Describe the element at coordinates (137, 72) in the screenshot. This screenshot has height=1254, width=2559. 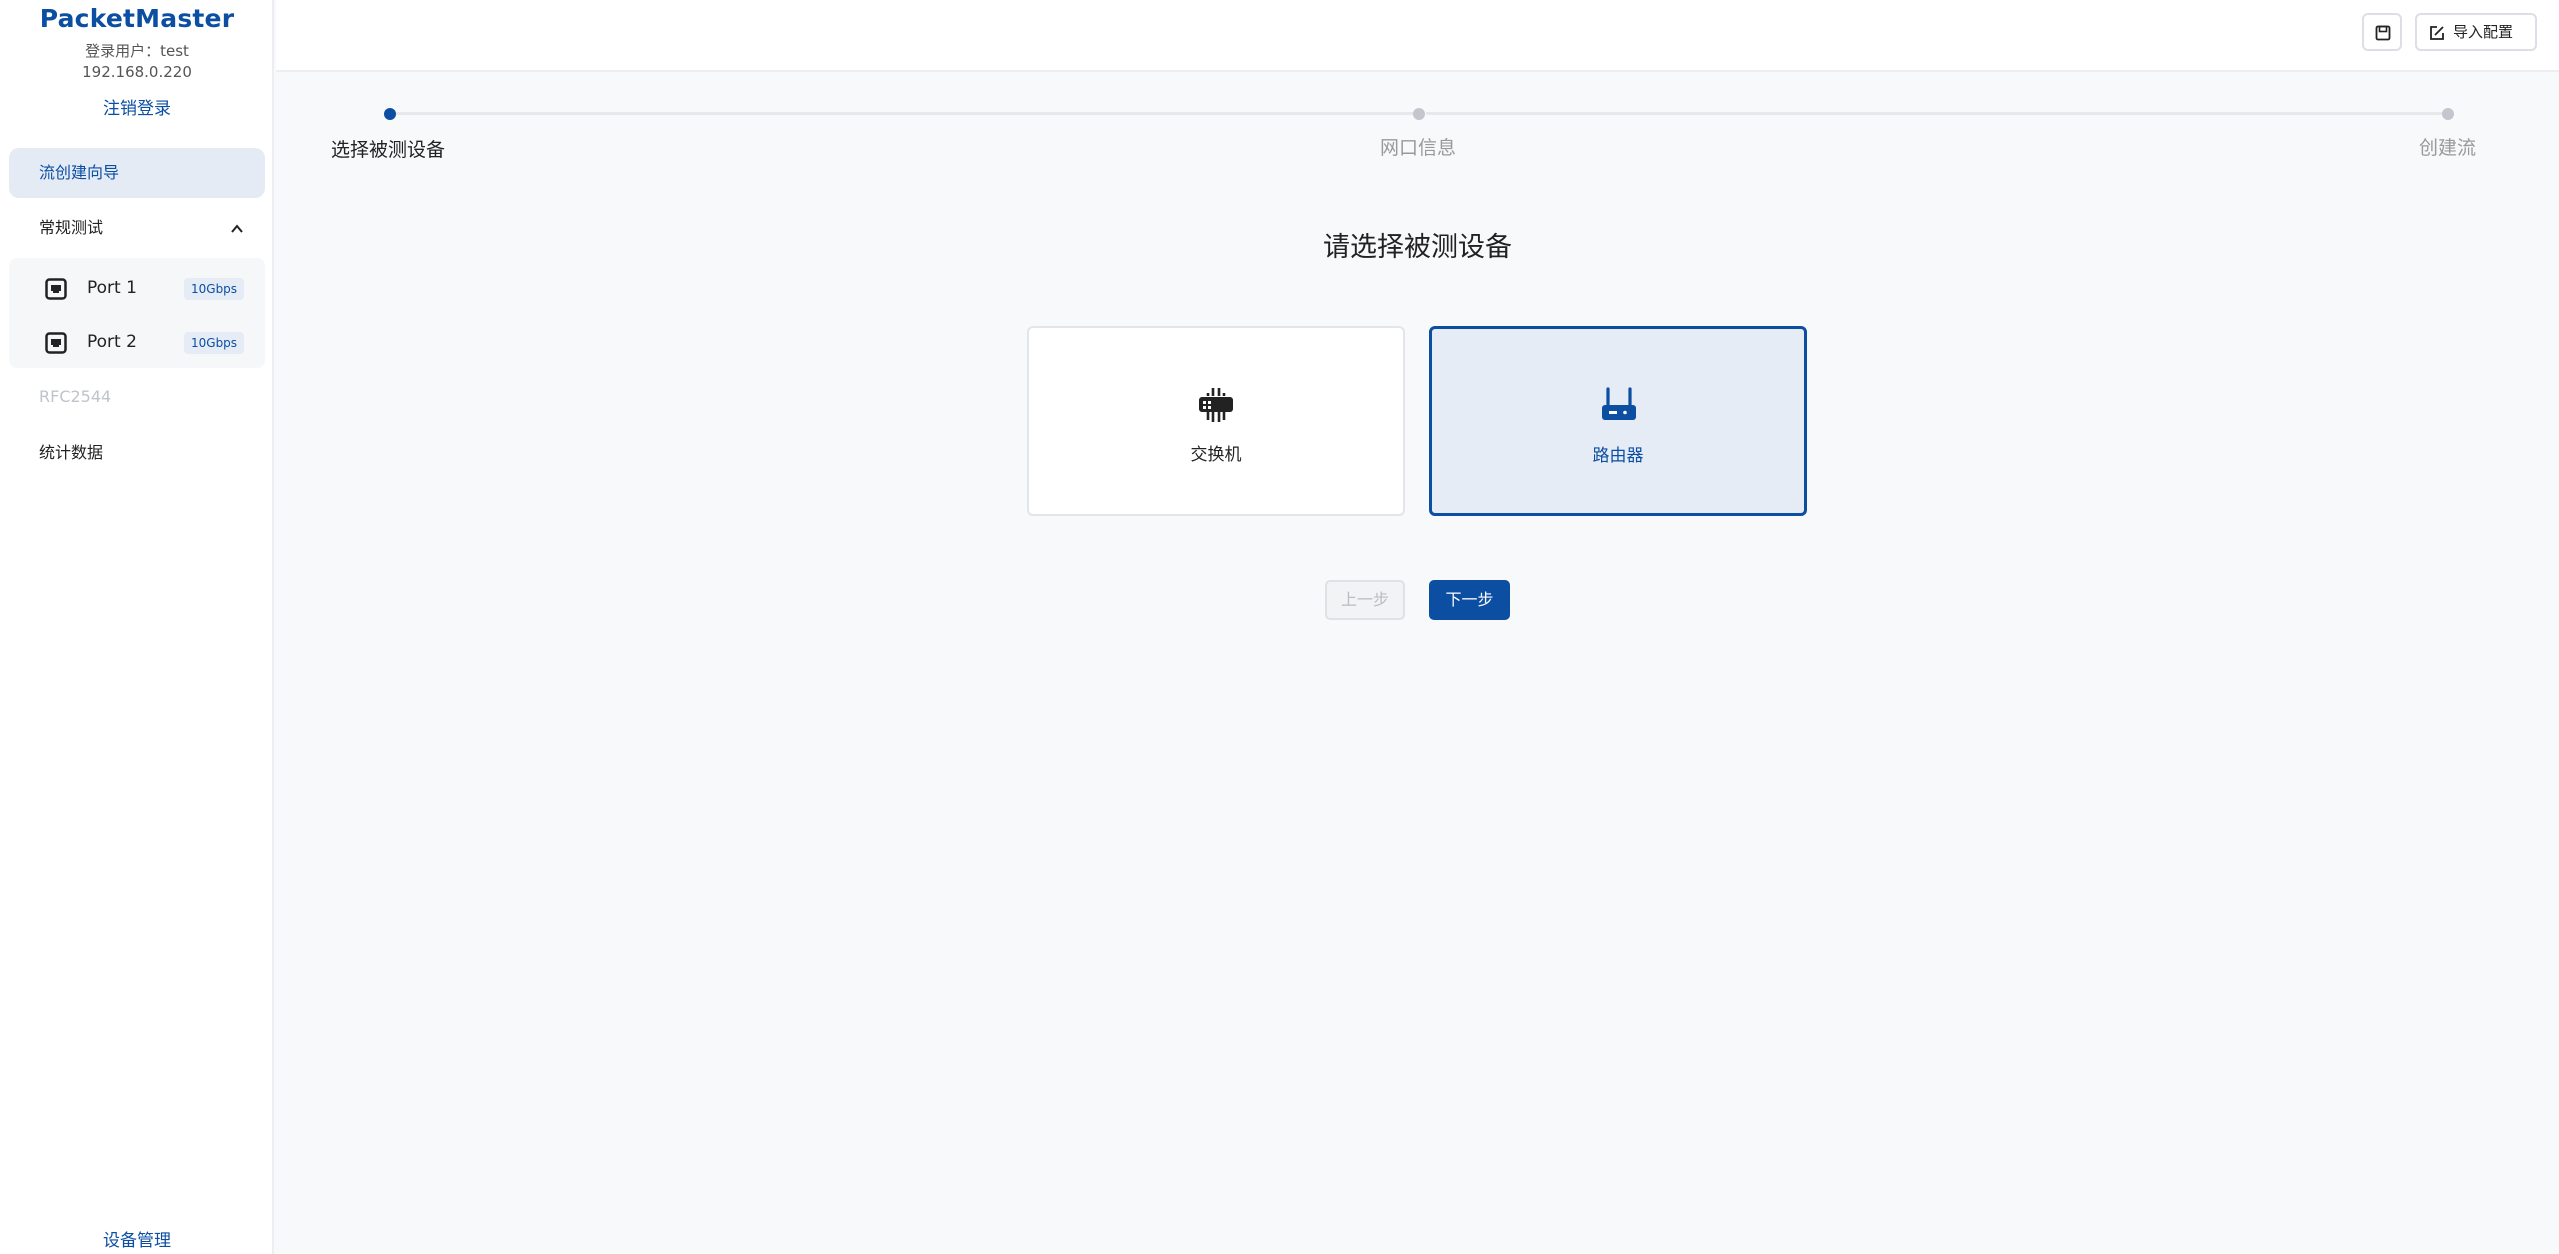
I see `device-ip: 192.168.0.220` at that location.